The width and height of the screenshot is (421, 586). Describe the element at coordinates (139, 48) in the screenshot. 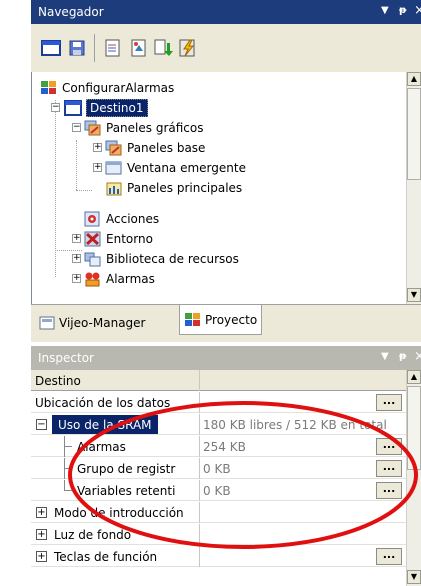

I see `properties-icon` at that location.